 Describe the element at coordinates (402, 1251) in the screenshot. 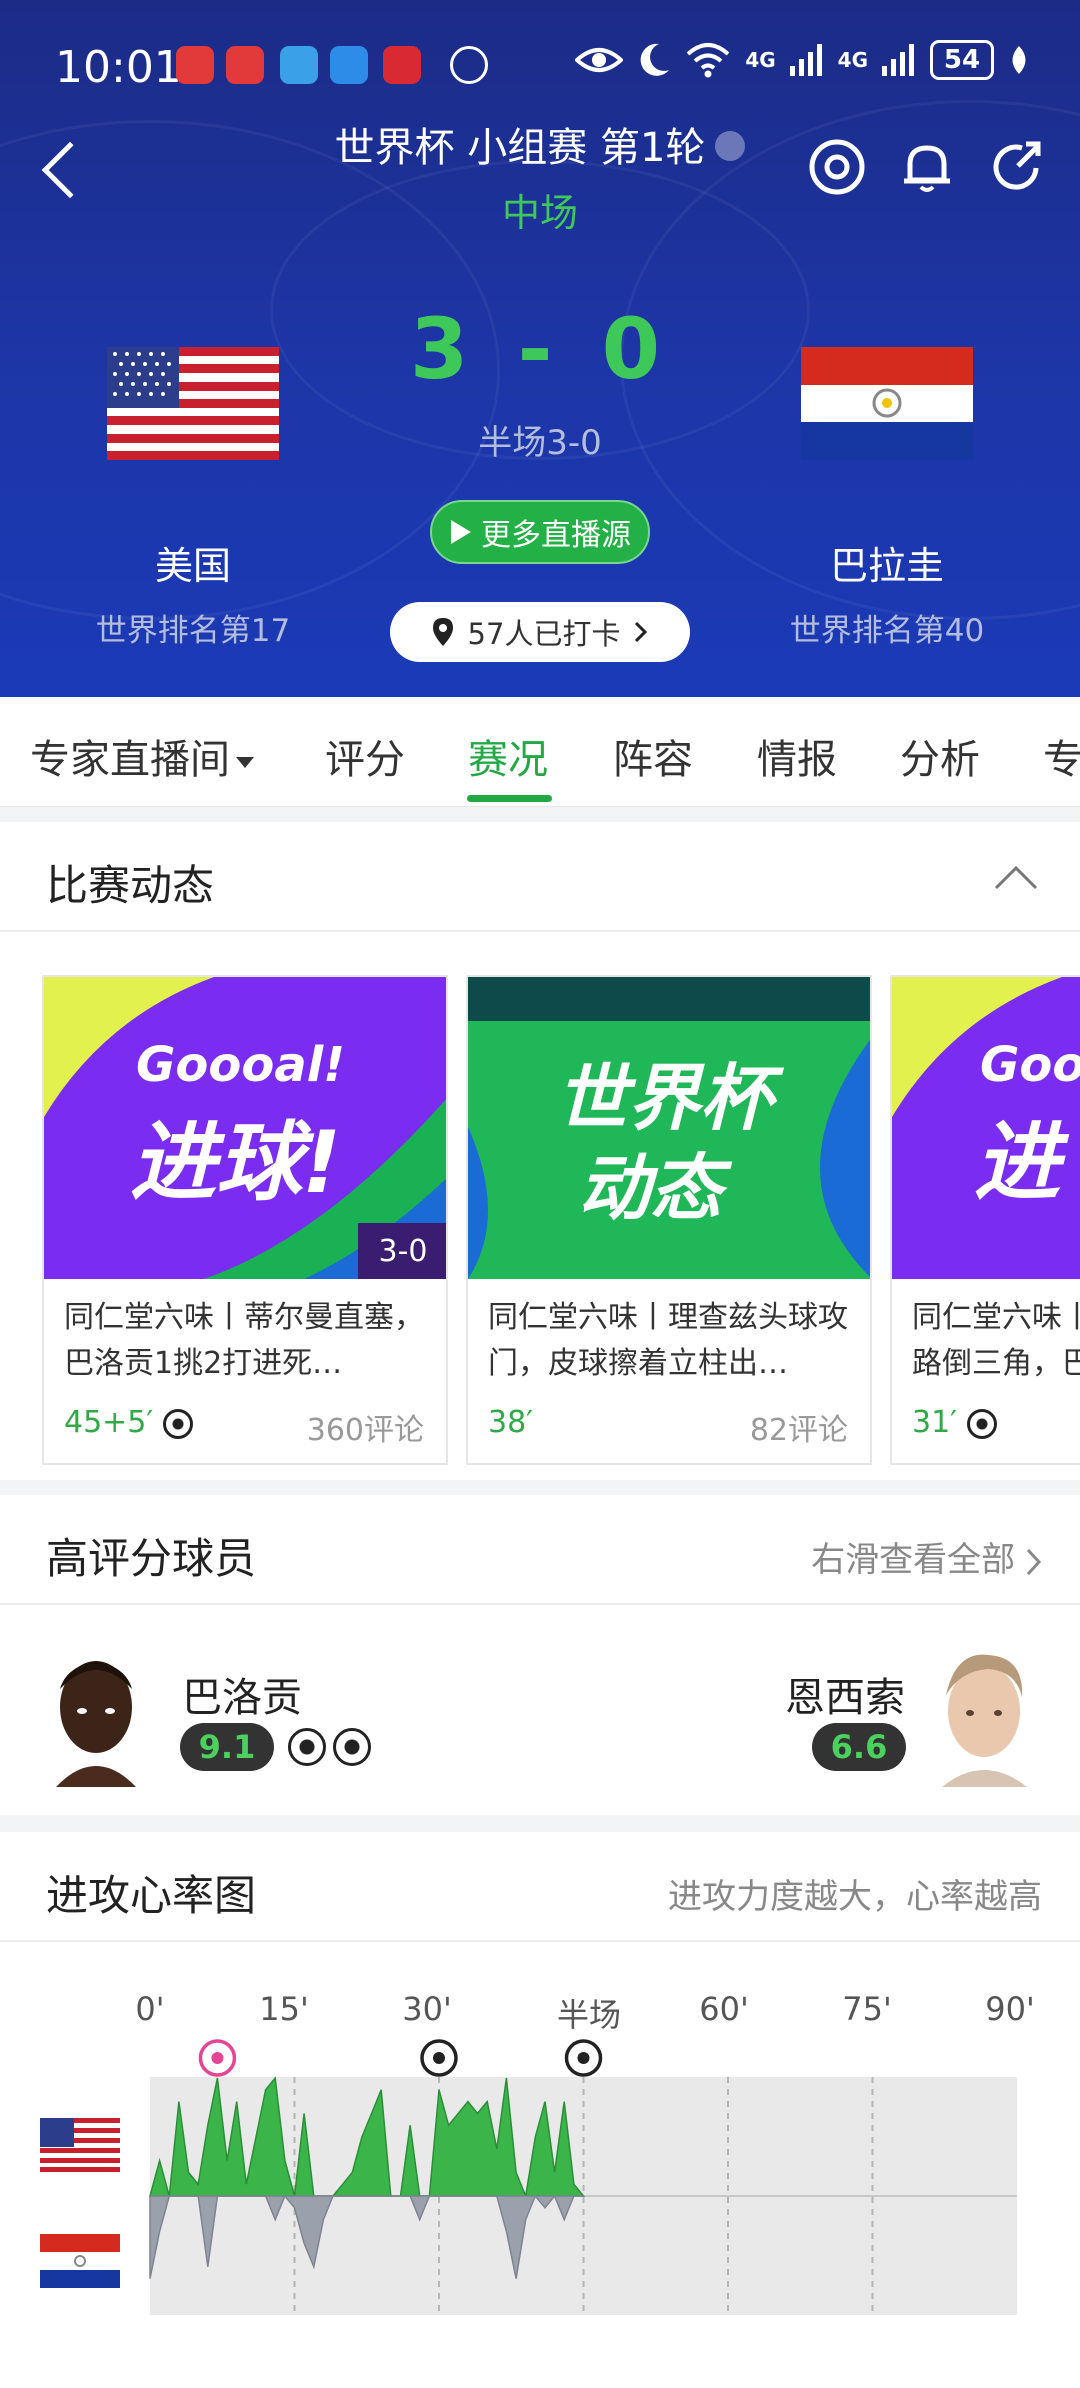

I see `score-badge: 3-0` at that location.